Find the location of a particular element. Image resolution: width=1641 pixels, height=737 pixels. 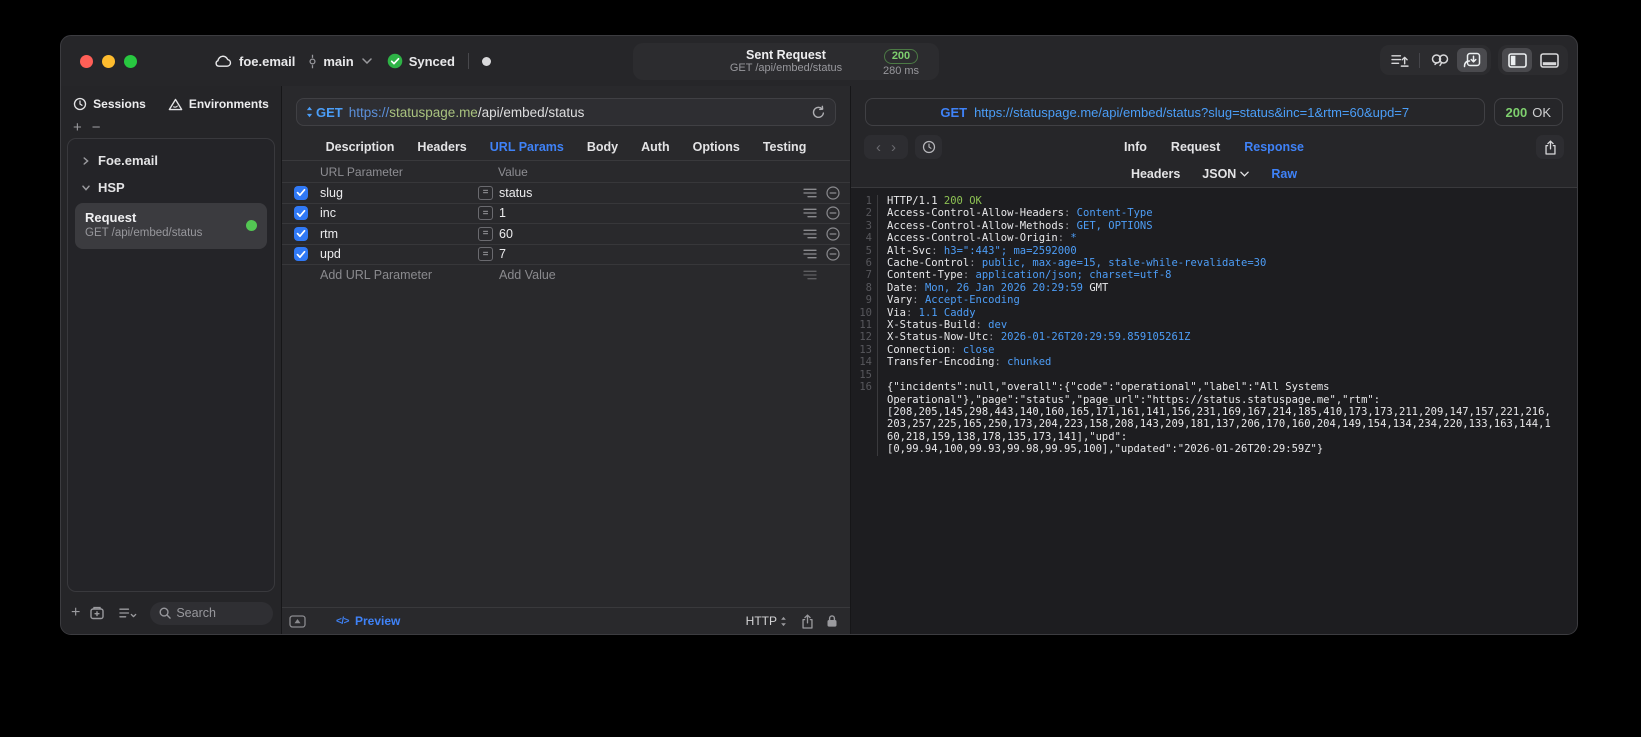

request-tab-testing: Testing is located at coordinates (785, 147).